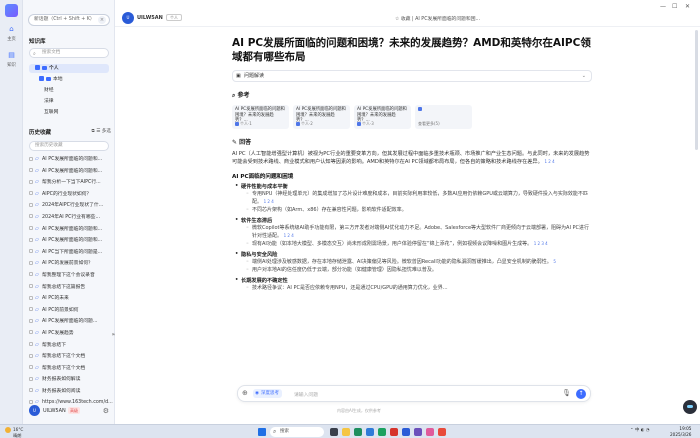  I want to click on history-item: ▱ AI PC发展趋势, so click(70, 334).